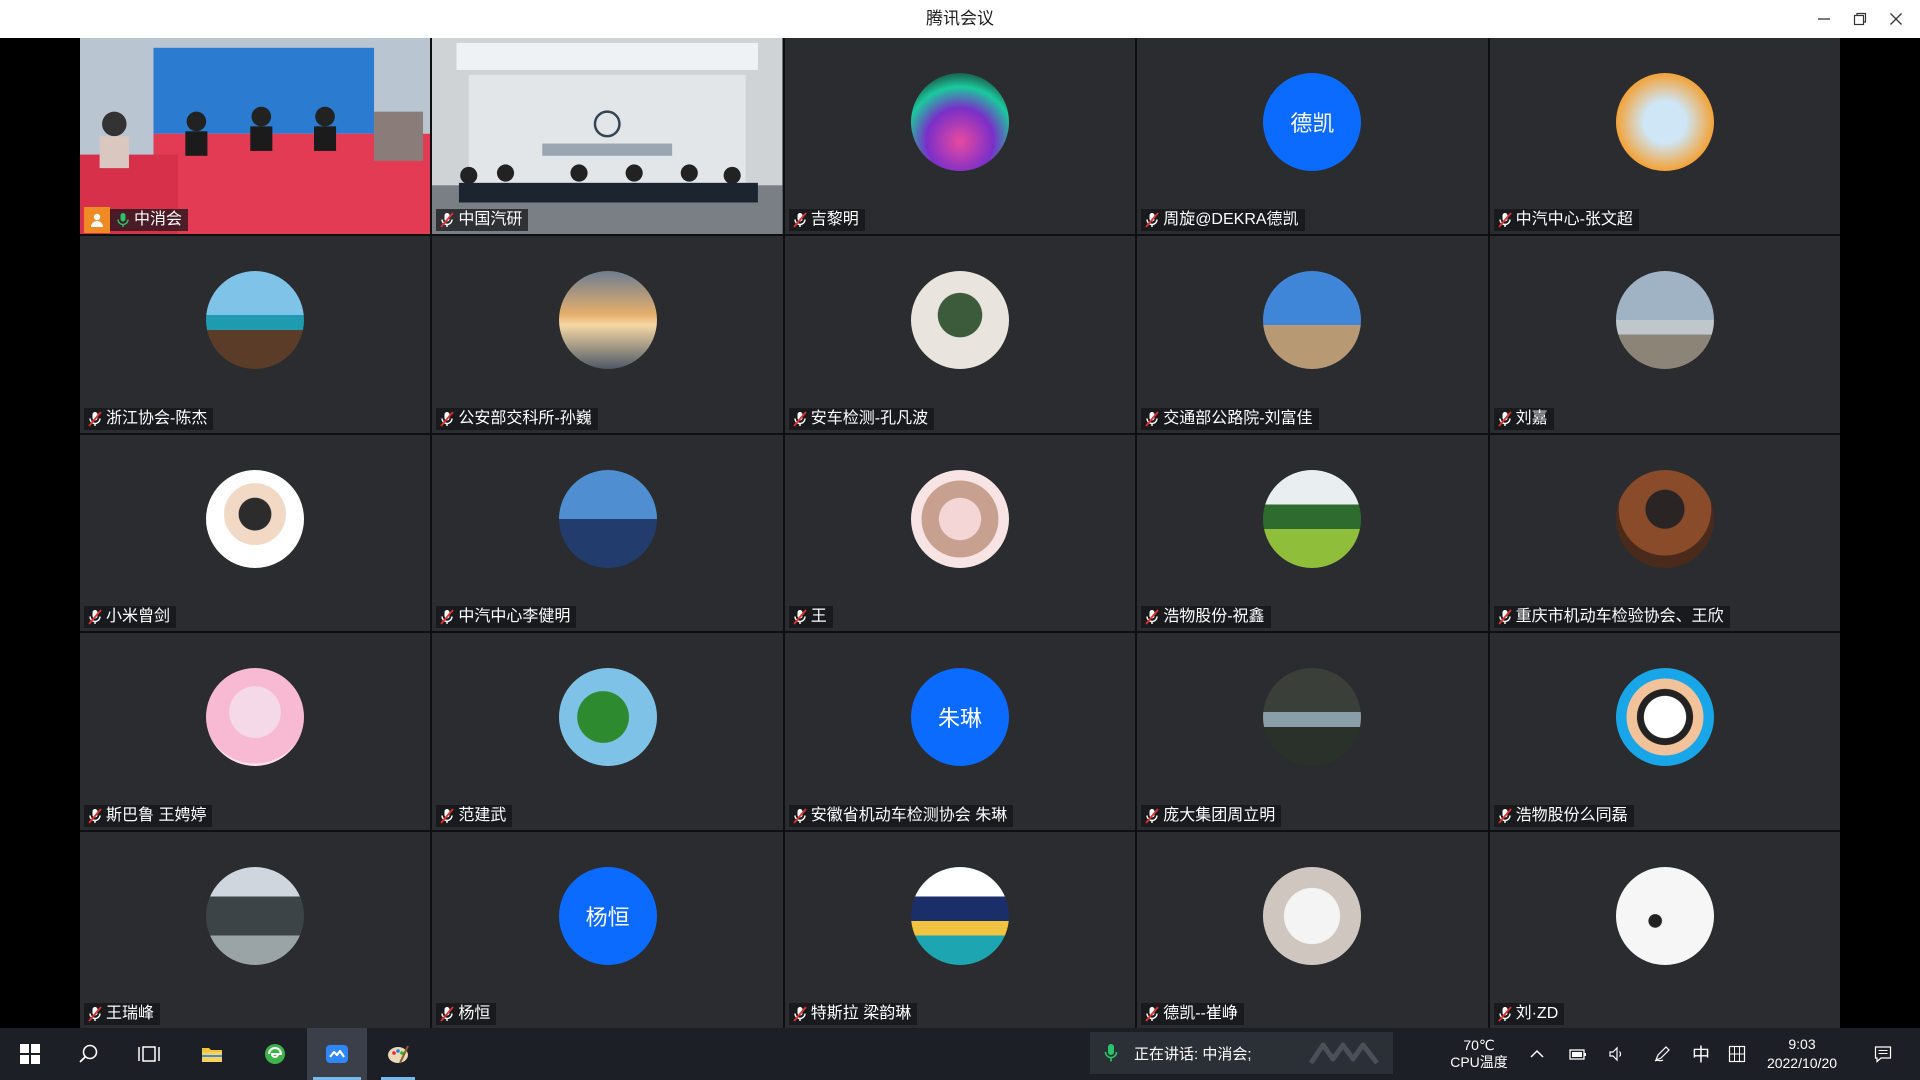 Image resolution: width=1920 pixels, height=1080 pixels. What do you see at coordinates (1896, 19) in the screenshot?
I see `close-button` at bounding box center [1896, 19].